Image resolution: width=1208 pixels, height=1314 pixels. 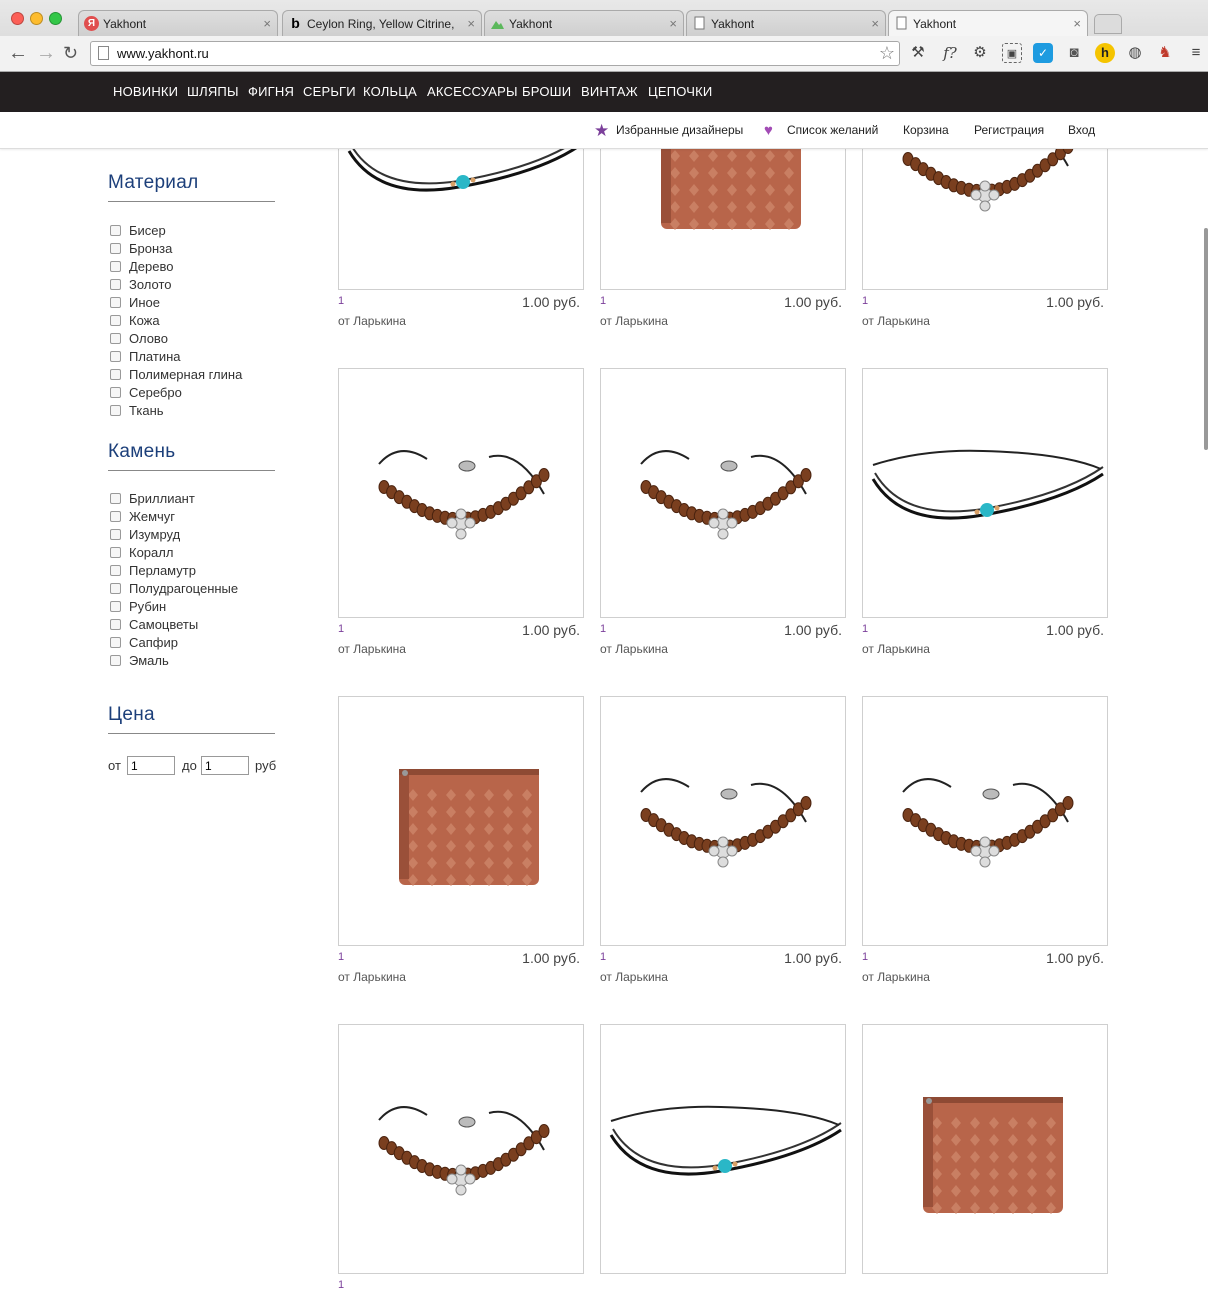 I want to click on wishlist-link: Список желаний, so click(x=832, y=130).